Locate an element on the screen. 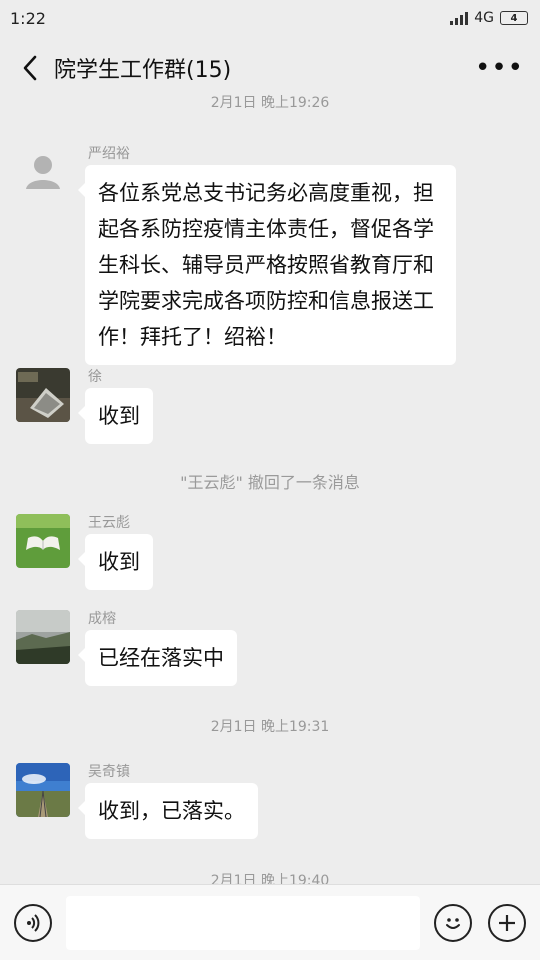  network-type: 4G is located at coordinates (484, 18).